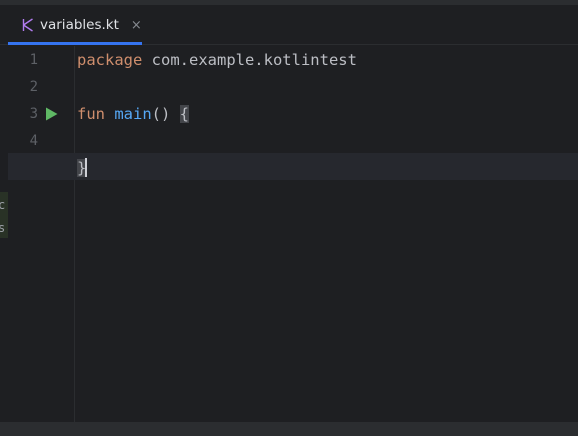  I want to click on editor-tab-bar: variables.kt ×, so click(289, 25).